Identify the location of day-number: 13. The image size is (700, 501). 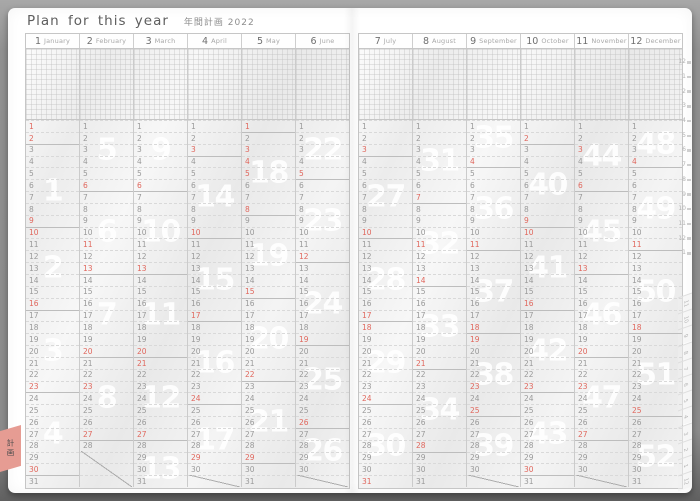
(142, 268).